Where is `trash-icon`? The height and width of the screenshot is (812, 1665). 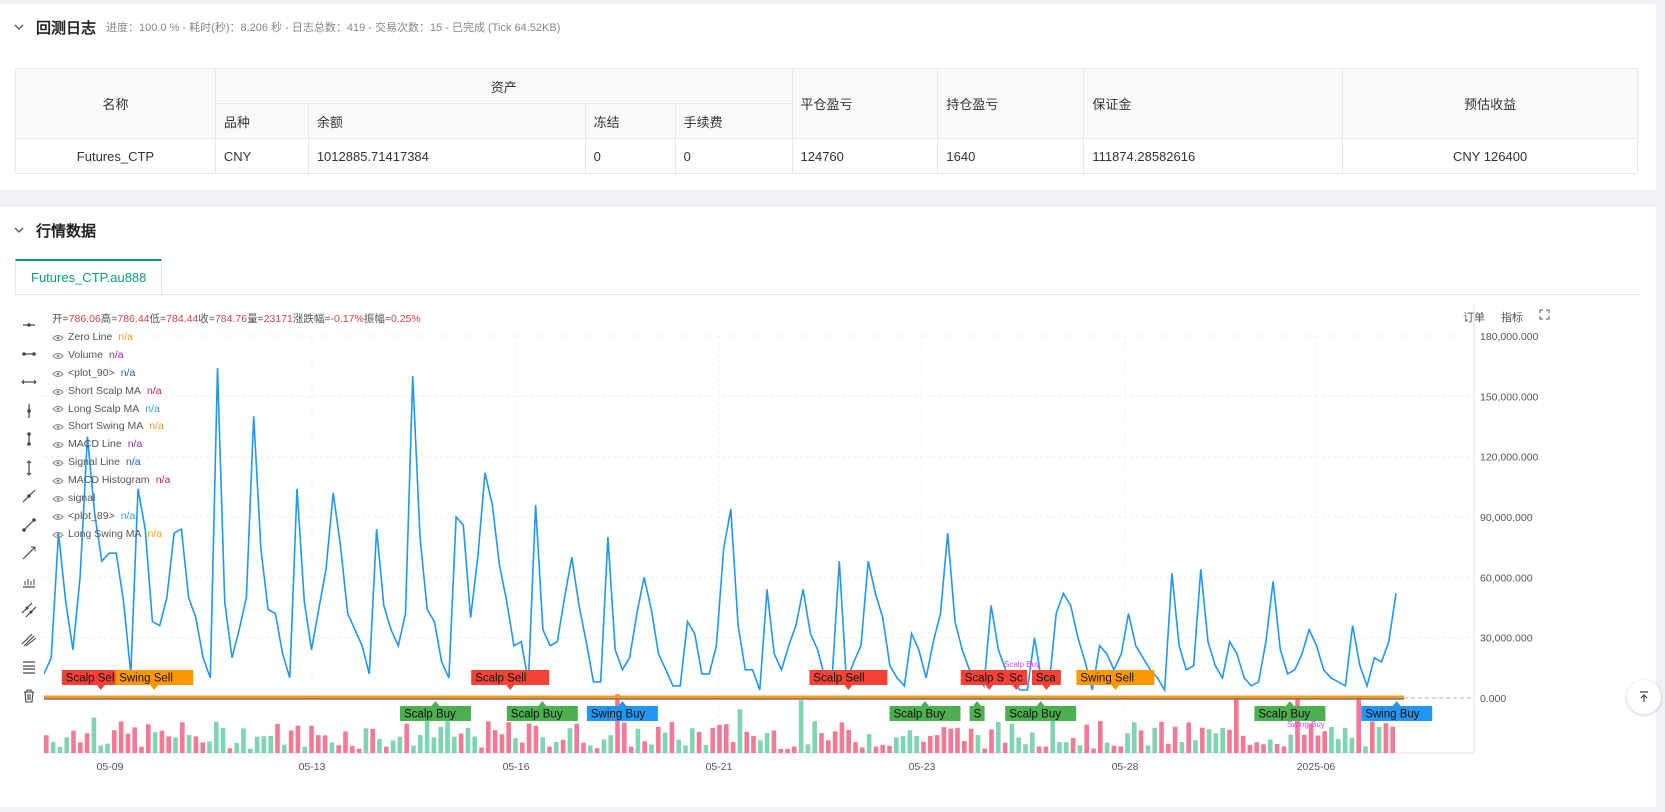 trash-icon is located at coordinates (29, 696).